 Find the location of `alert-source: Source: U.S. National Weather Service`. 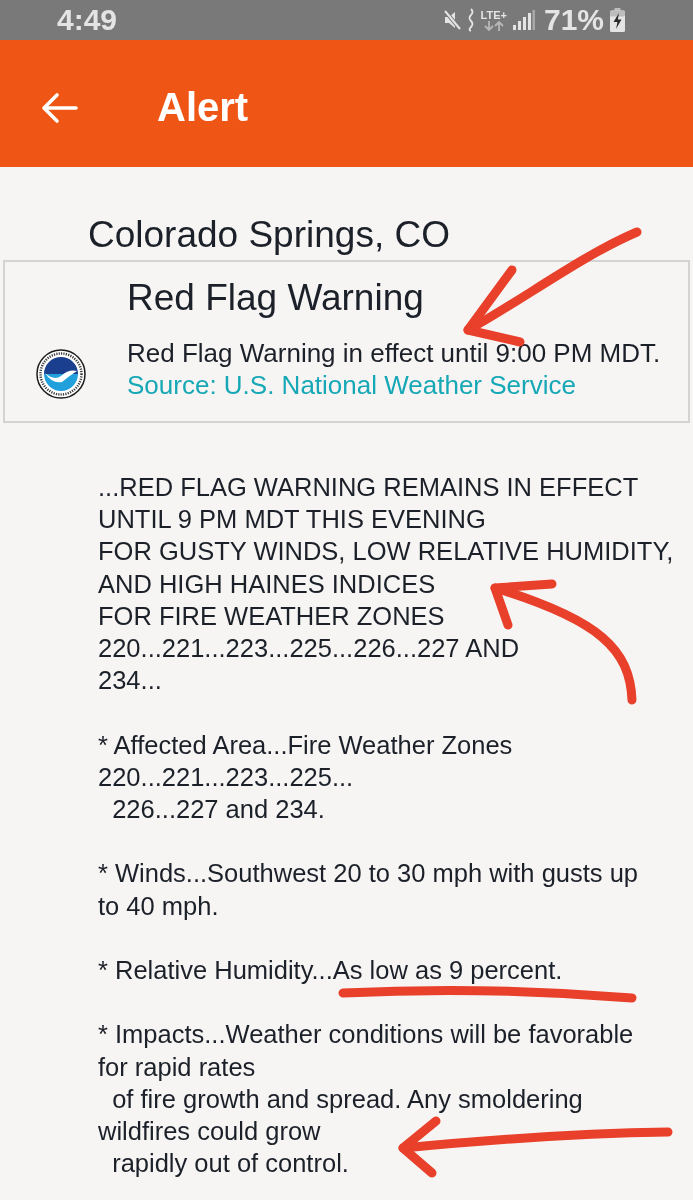

alert-source: Source: U.S. National Weather Service is located at coordinates (351, 385).